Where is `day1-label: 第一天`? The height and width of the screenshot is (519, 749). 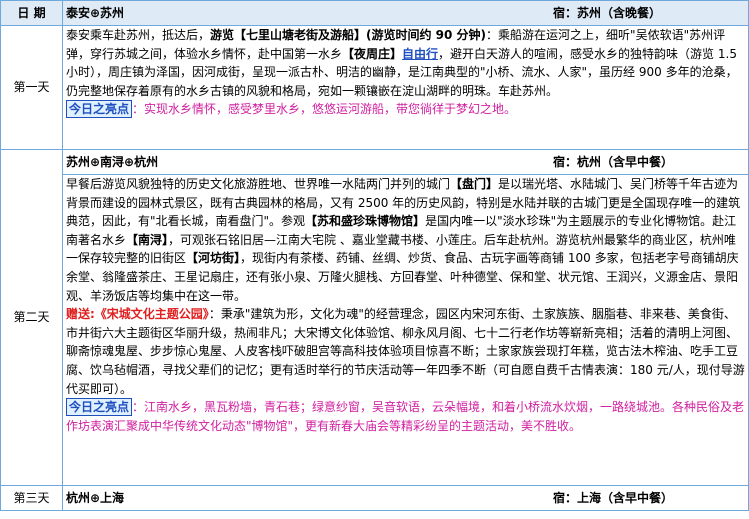
day1-label: 第一天 is located at coordinates (31, 87).